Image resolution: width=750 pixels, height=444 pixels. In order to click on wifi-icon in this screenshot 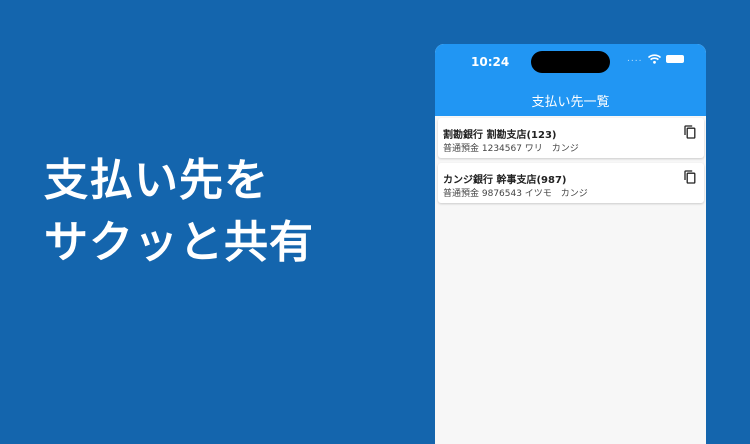, I will do `click(655, 59)`.